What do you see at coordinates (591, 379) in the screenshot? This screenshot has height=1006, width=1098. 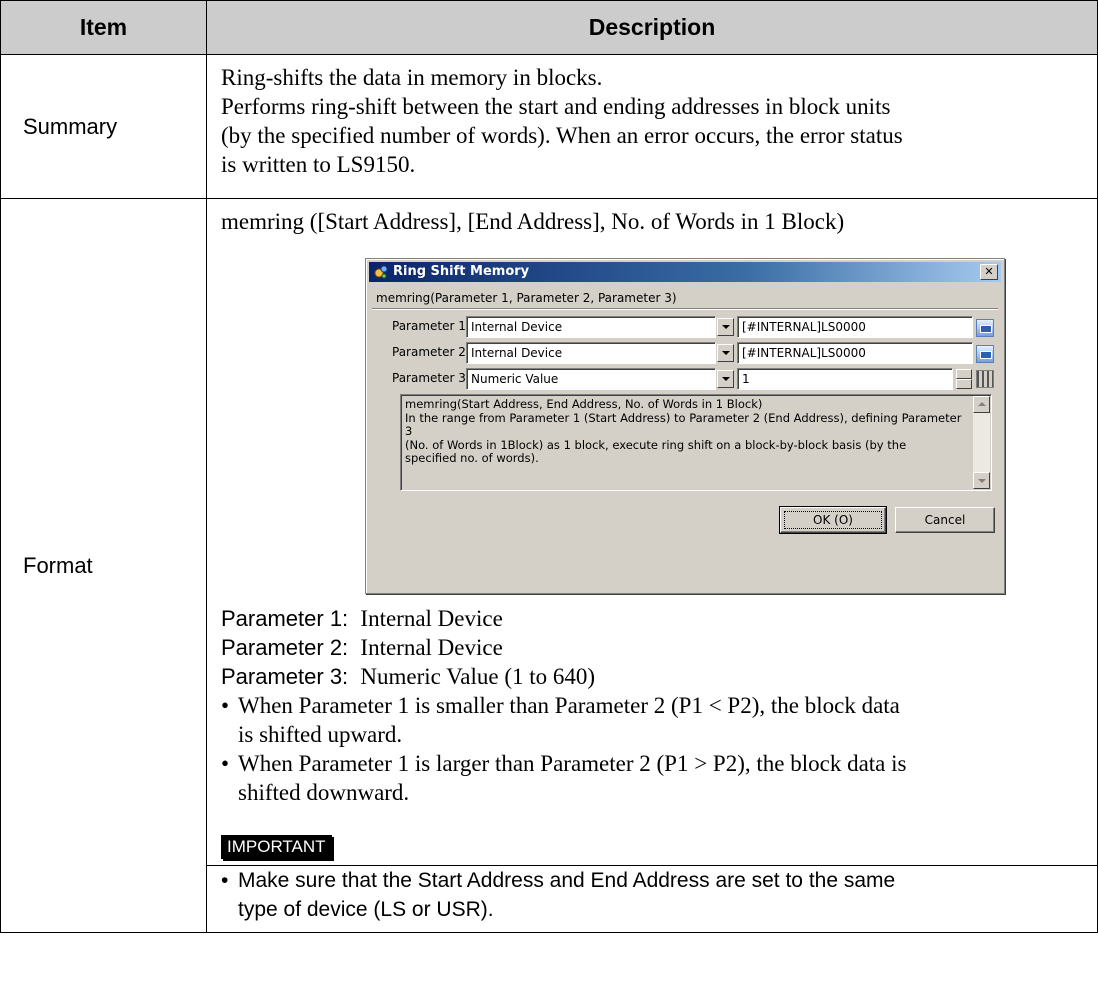 I see `param3-type-select: Numeric Value` at bounding box center [591, 379].